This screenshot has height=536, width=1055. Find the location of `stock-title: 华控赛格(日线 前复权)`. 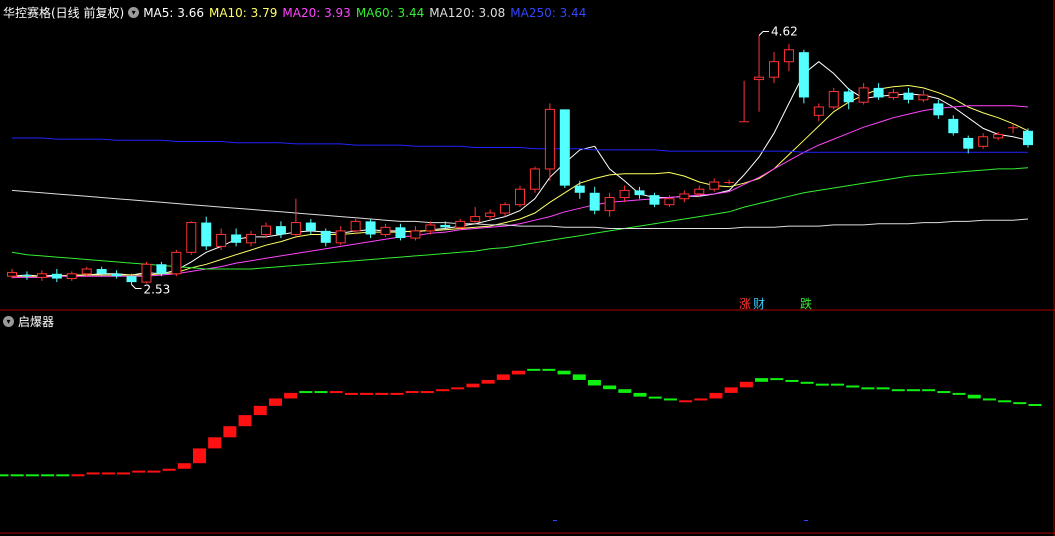

stock-title: 华控赛格(日线 前复权) is located at coordinates (64, 13).